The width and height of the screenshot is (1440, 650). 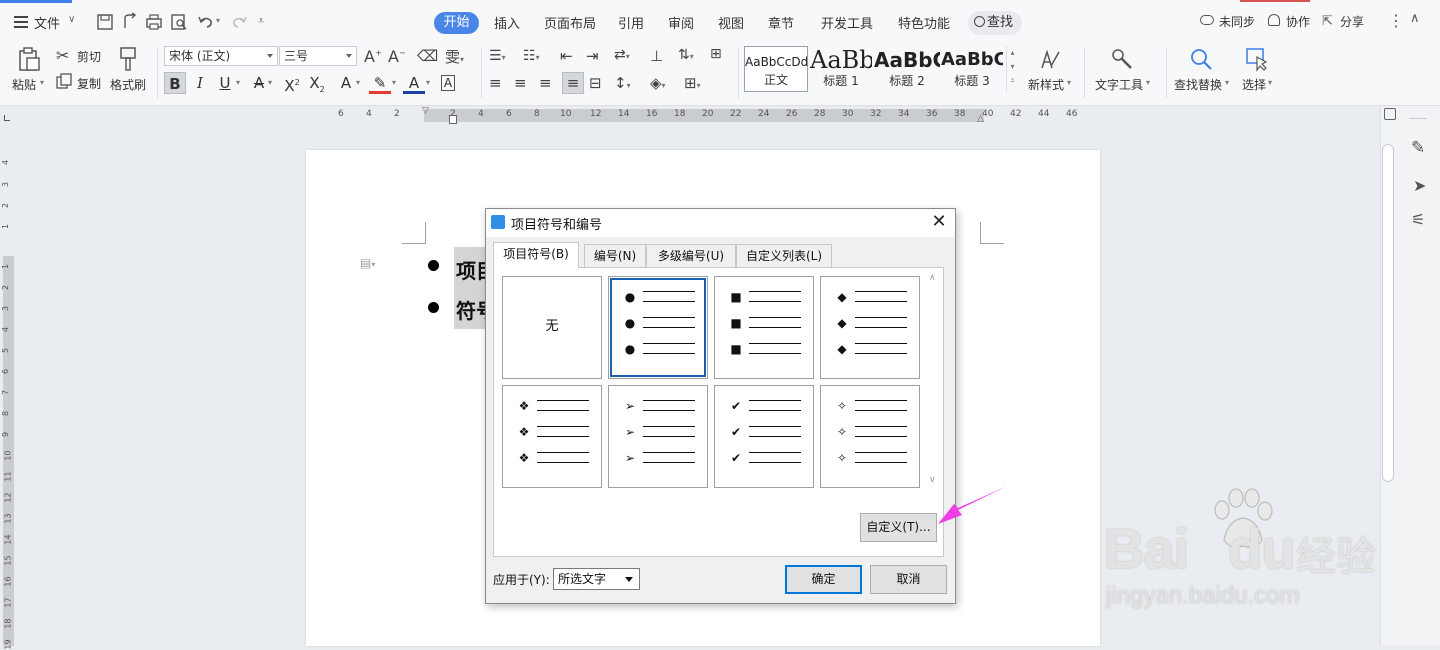 What do you see at coordinates (317, 83) in the screenshot?
I see `subscript-button: X2` at bounding box center [317, 83].